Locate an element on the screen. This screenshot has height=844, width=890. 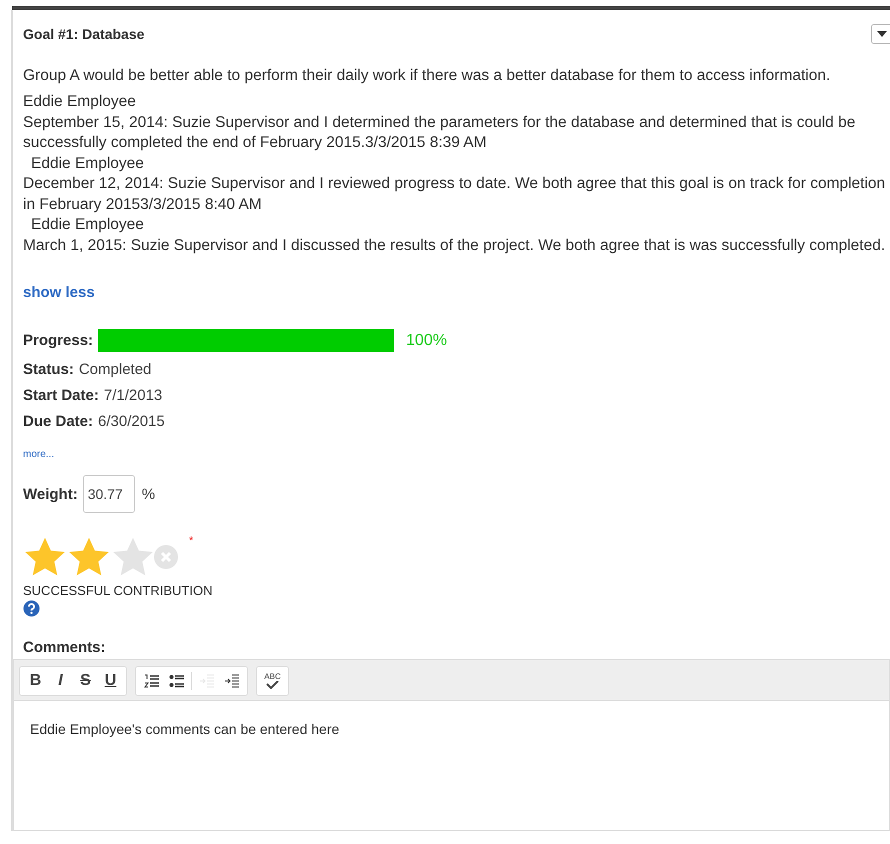
show-less-link: show less is located at coordinates (59, 292).